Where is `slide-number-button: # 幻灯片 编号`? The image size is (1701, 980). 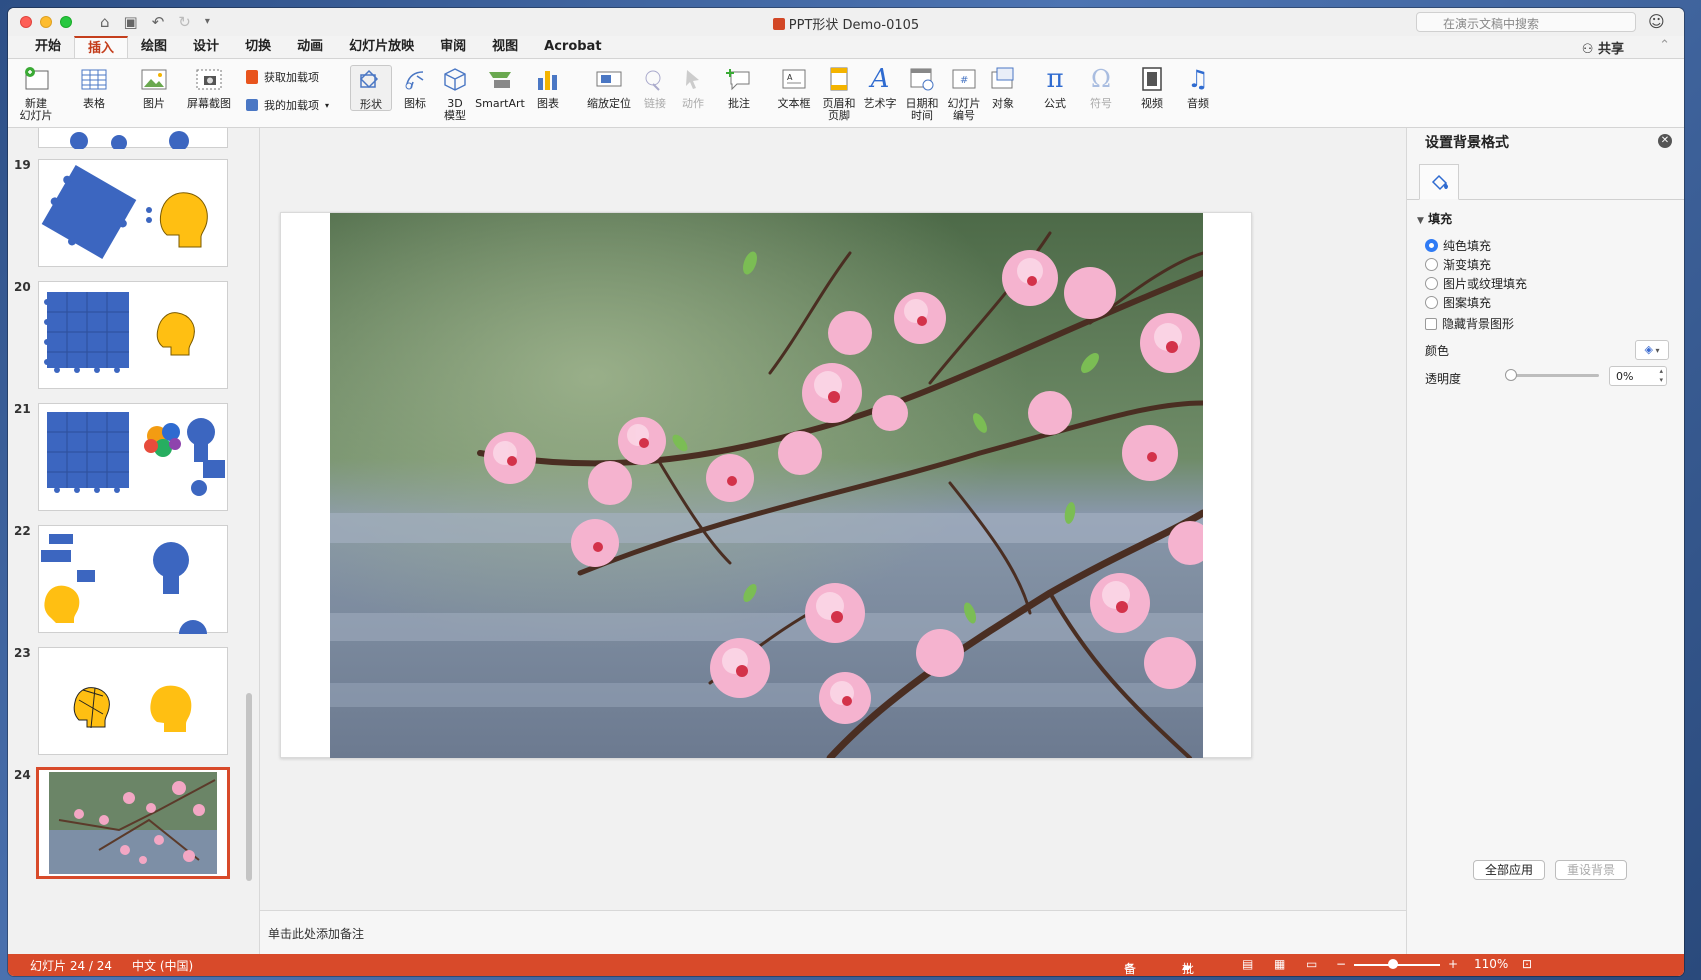
slide-number-button: # 幻灯片 编号 is located at coordinates (964, 93).